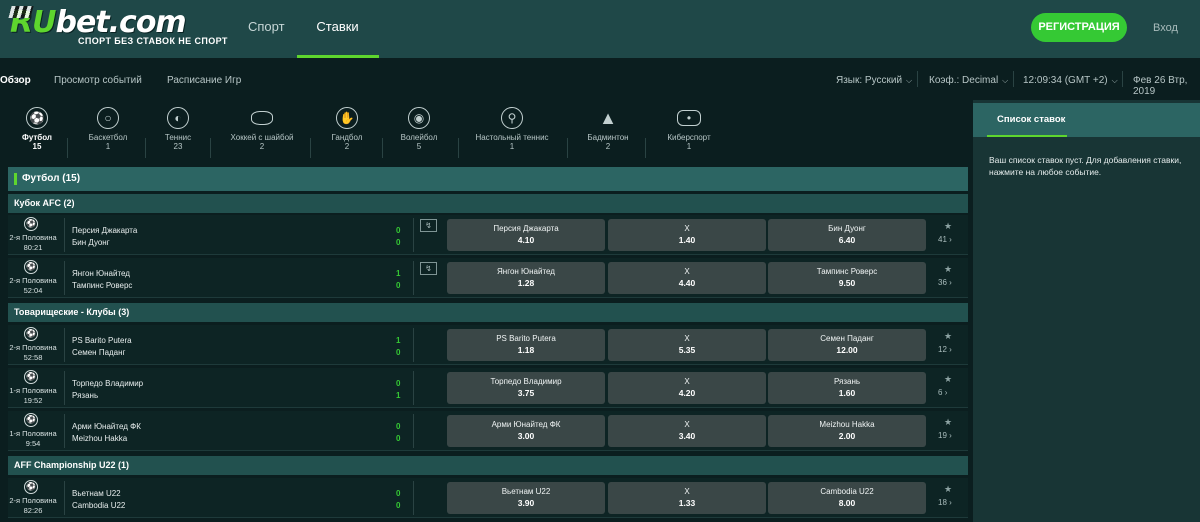  I want to click on match-time: 80:21, so click(33, 247).